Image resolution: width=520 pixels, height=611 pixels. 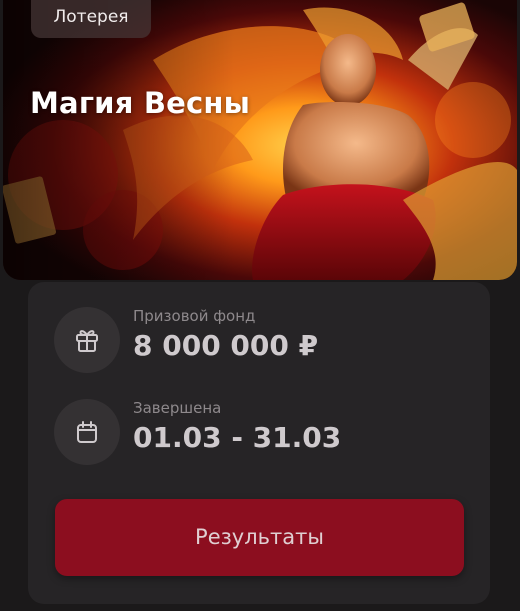 I want to click on gift-icon, so click(x=87, y=341).